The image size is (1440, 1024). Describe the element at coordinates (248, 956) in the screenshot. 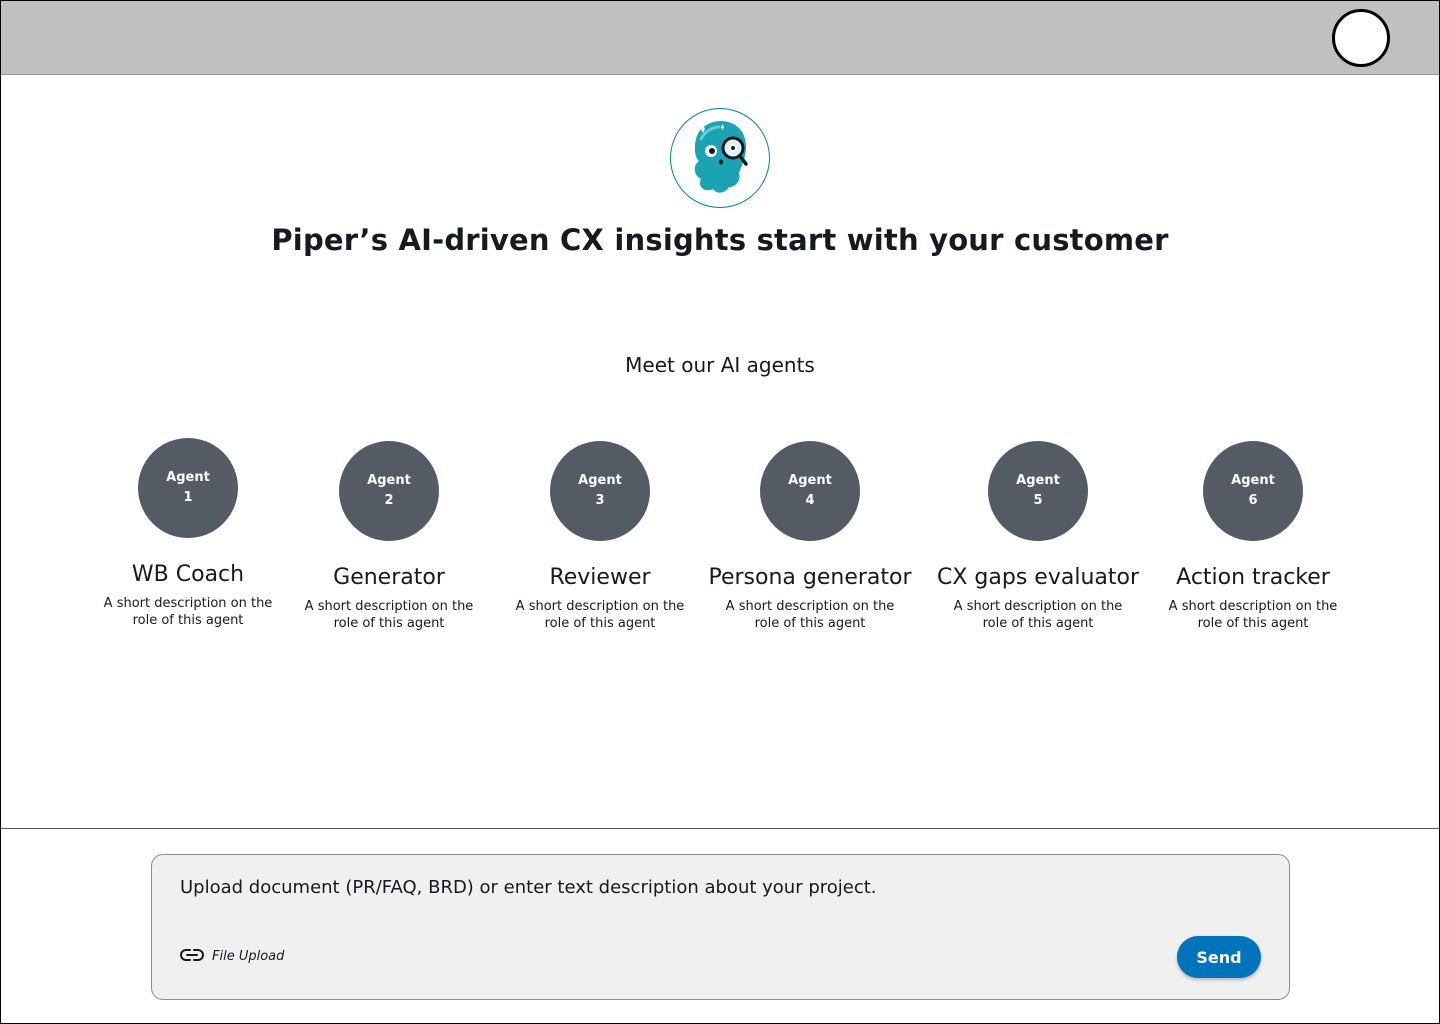

I see `file-upload-label: File Upload` at that location.